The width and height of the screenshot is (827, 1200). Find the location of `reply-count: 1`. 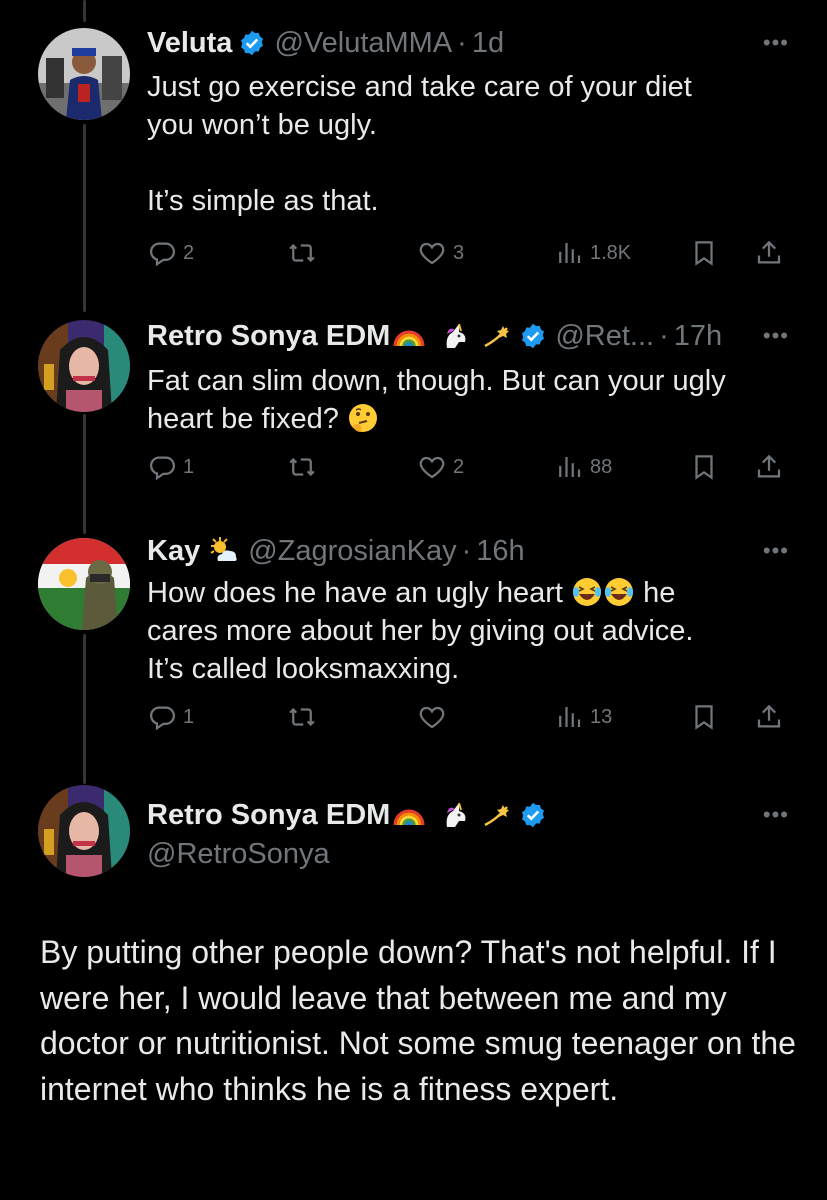

reply-count: 1 is located at coordinates (189, 716).